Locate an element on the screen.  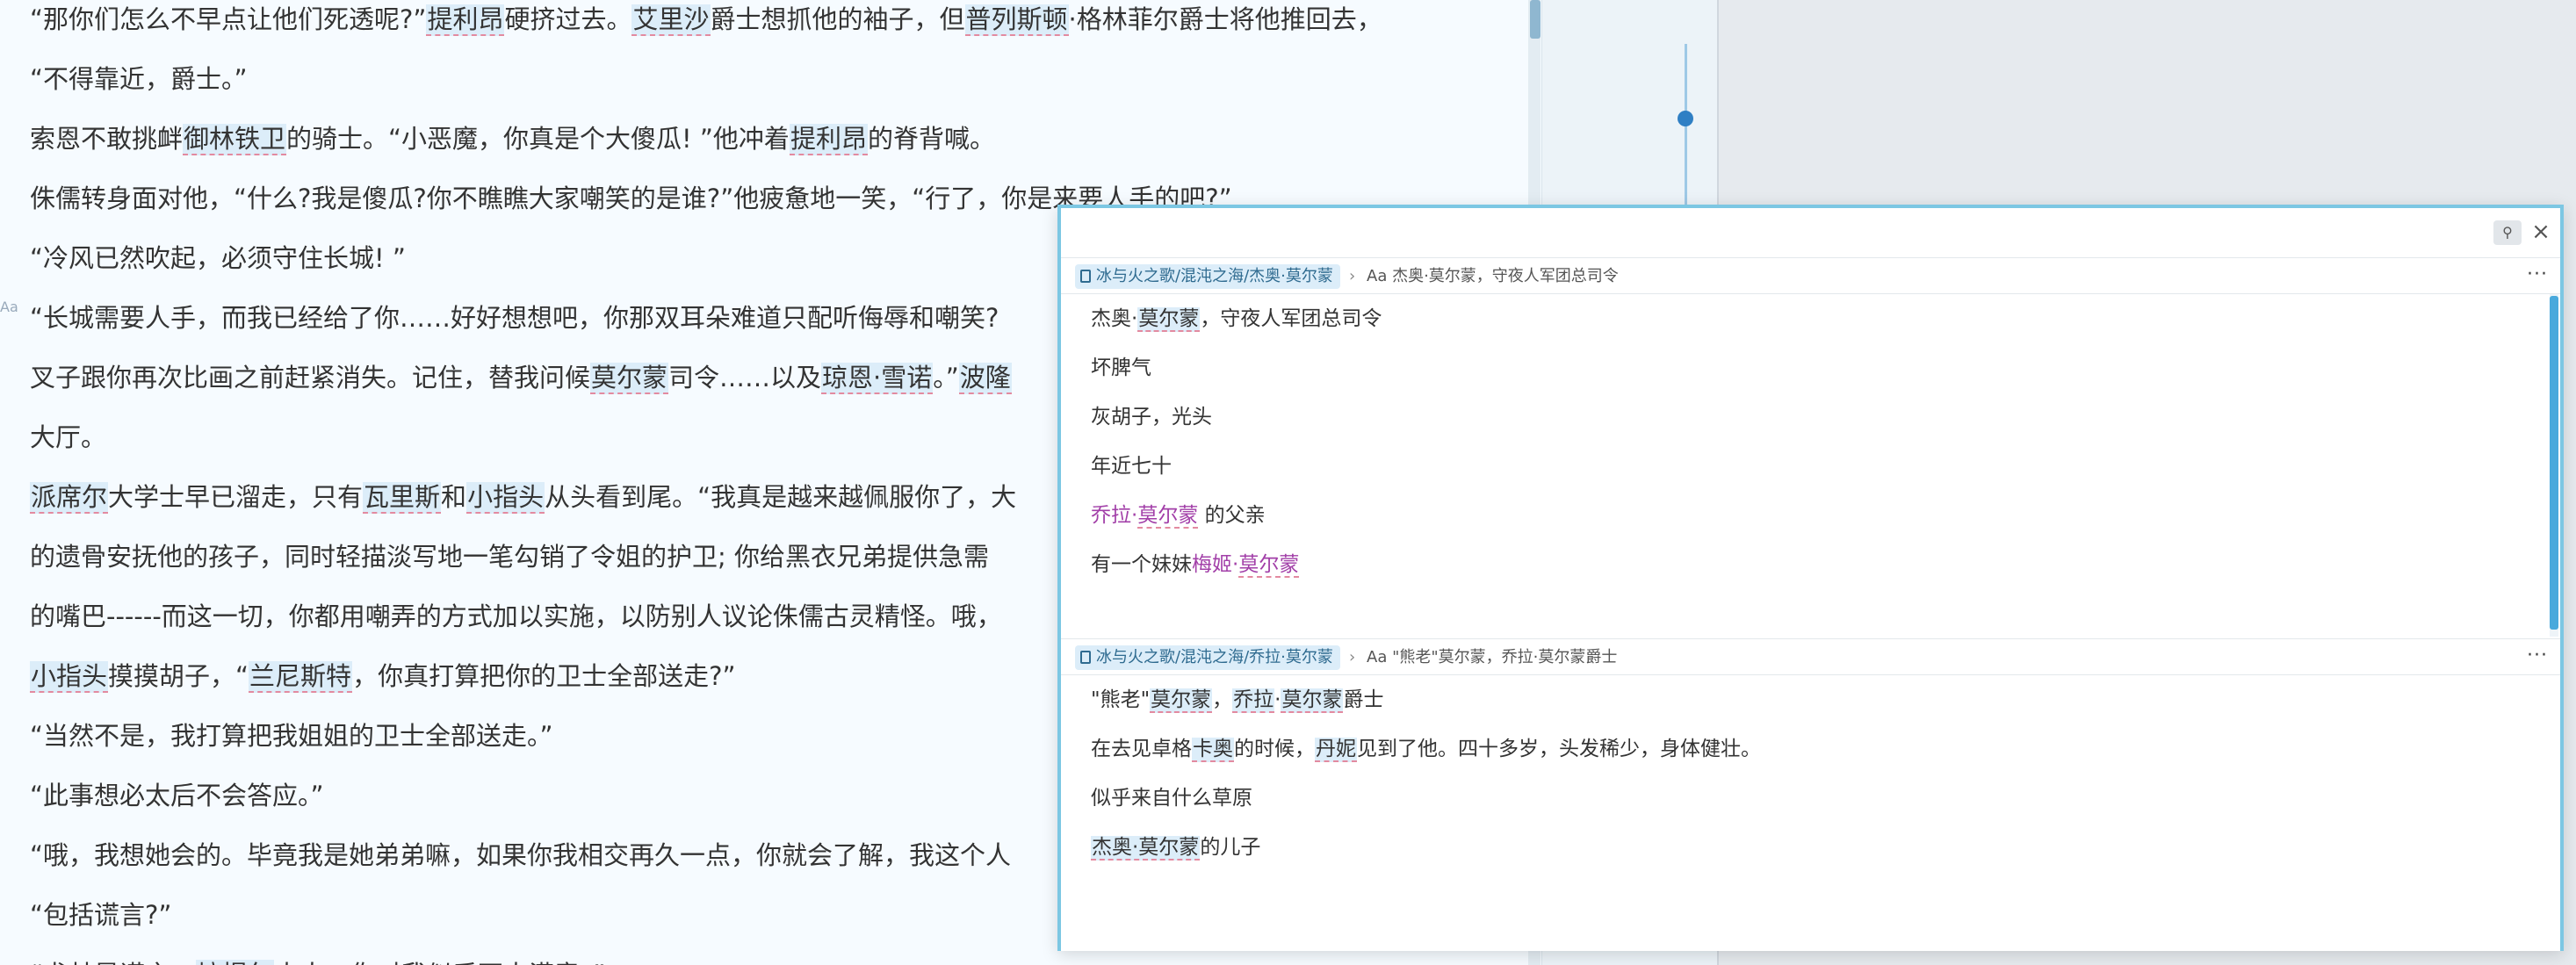
note-text: 坏脾气 is located at coordinates (1121, 367).